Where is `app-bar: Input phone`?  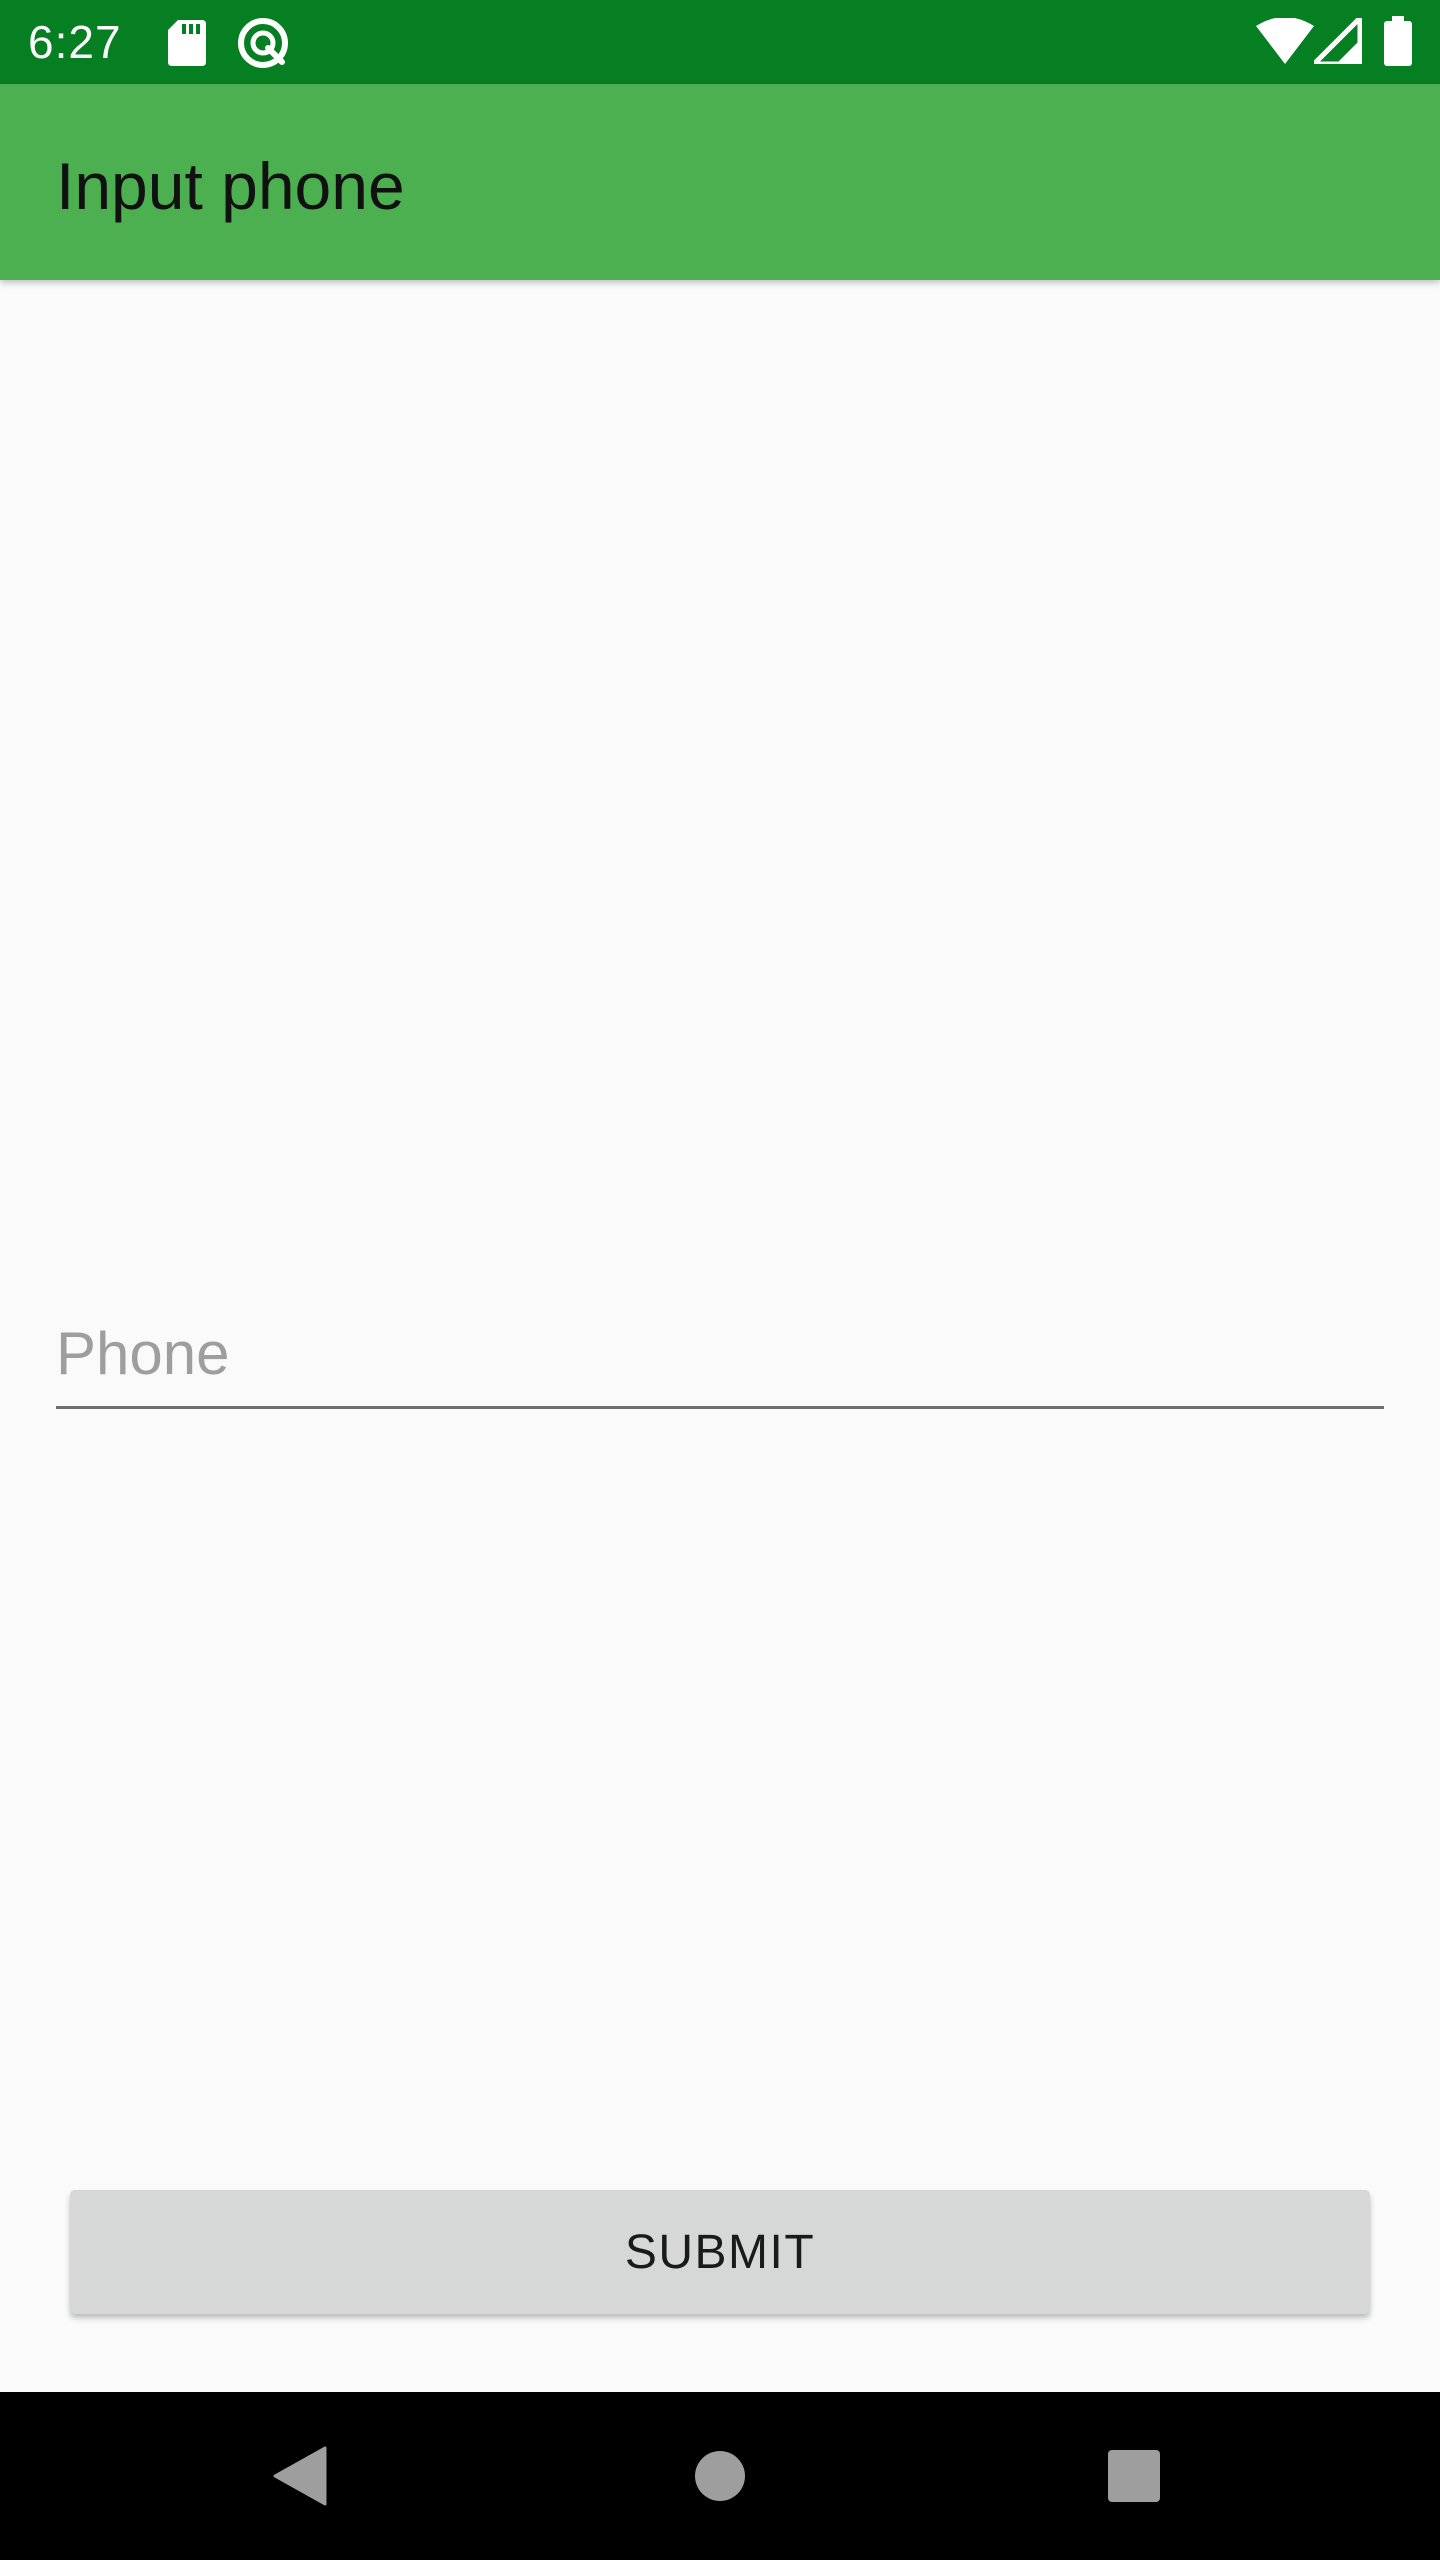 app-bar: Input phone is located at coordinates (720, 182).